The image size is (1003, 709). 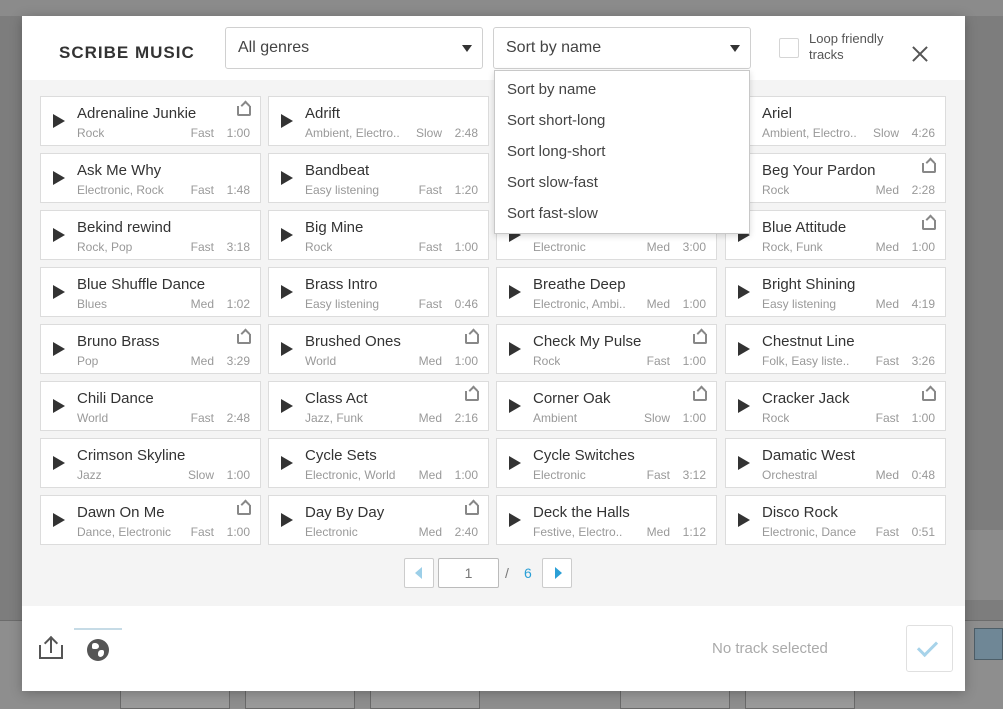 I want to click on track-card: Class Act Jazz, Funk Med 2:16, so click(x=378, y=406).